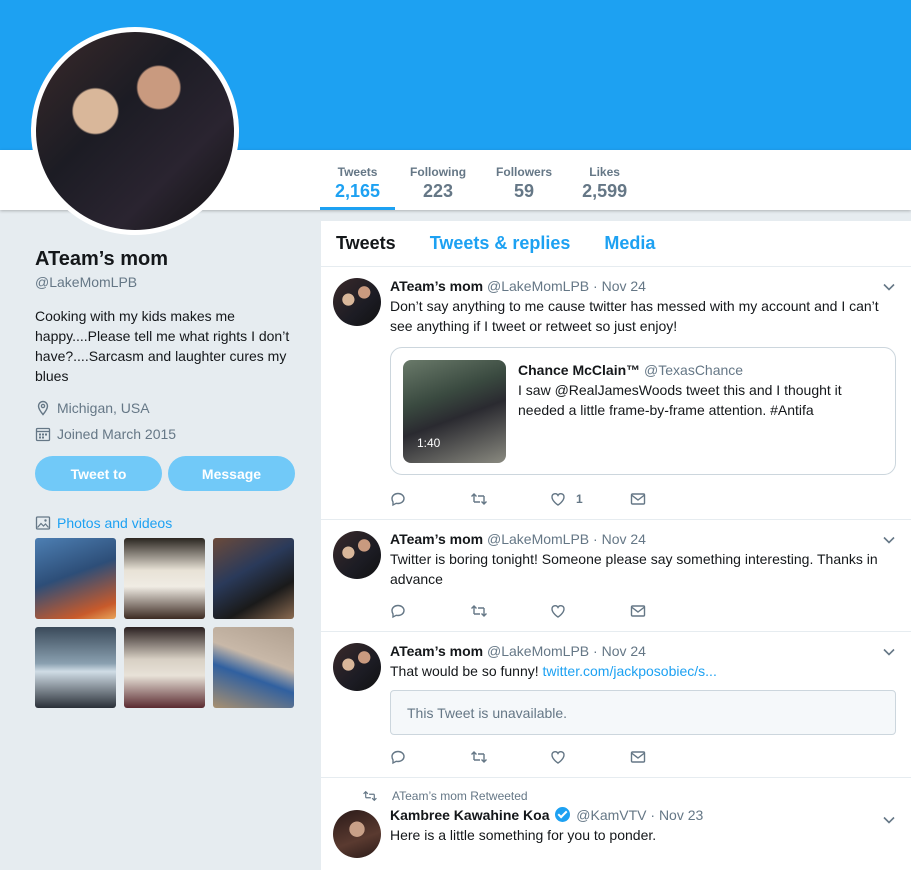 The height and width of the screenshot is (870, 911). Describe the element at coordinates (358, 191) in the screenshot. I see `stat-value: 2,165` at that location.